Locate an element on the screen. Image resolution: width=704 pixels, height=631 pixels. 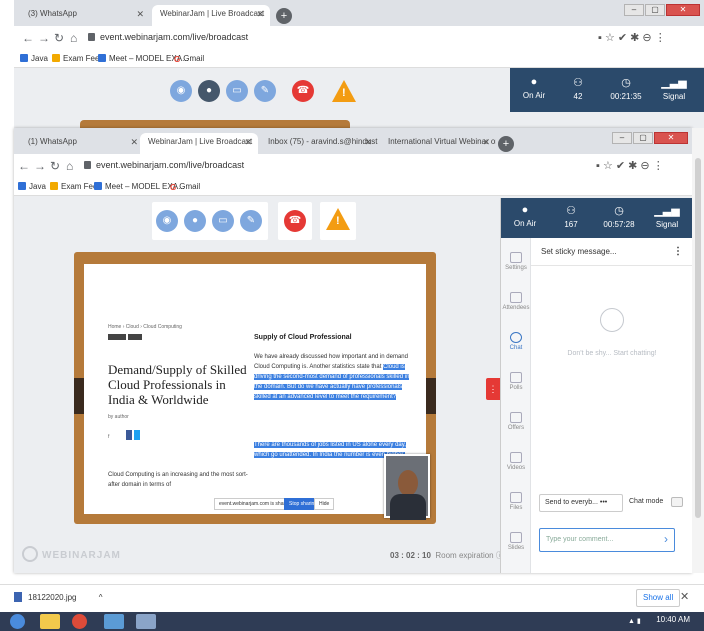
video-icon is located at coordinates (516, 457).